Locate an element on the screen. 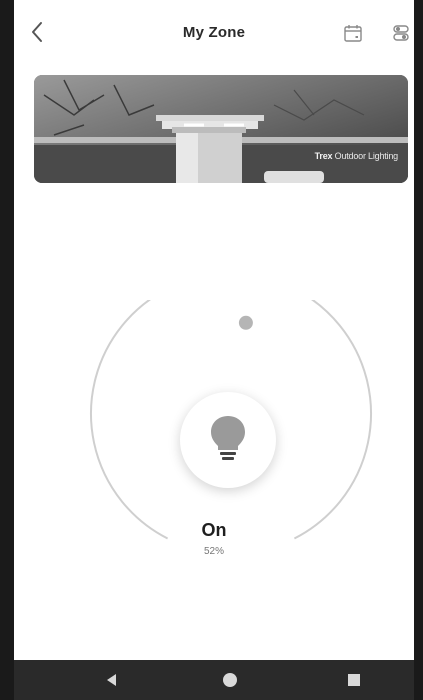 The width and height of the screenshot is (423, 700). toggle-settings-icon is located at coordinates (401, 33).